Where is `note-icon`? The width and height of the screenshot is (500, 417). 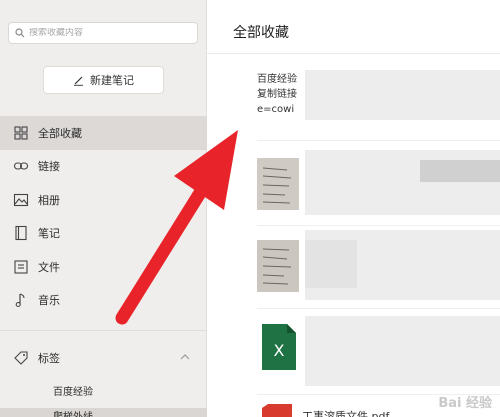
note-icon is located at coordinates (21, 233).